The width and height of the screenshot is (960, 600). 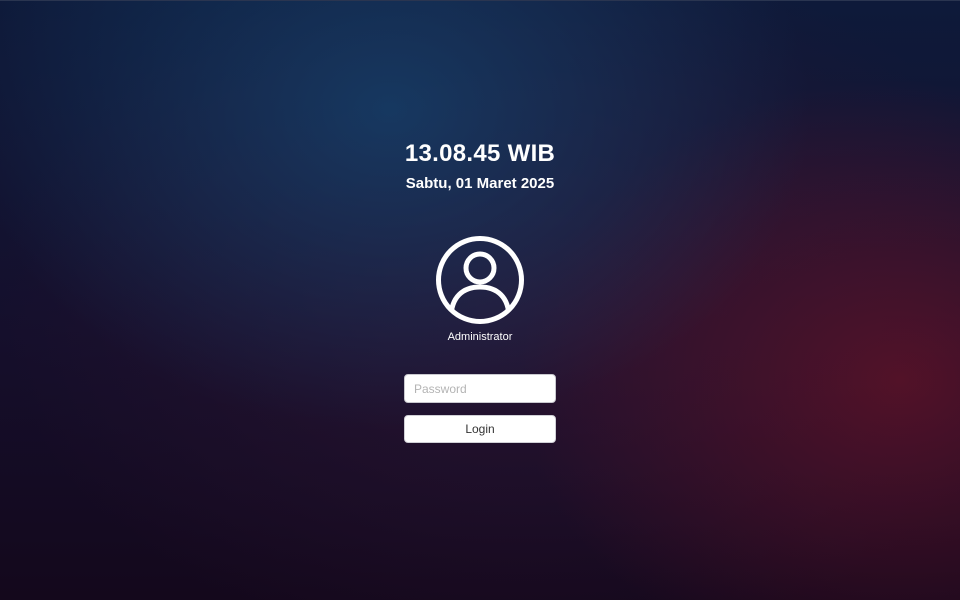 What do you see at coordinates (480, 280) in the screenshot?
I see `user-circle-icon` at bounding box center [480, 280].